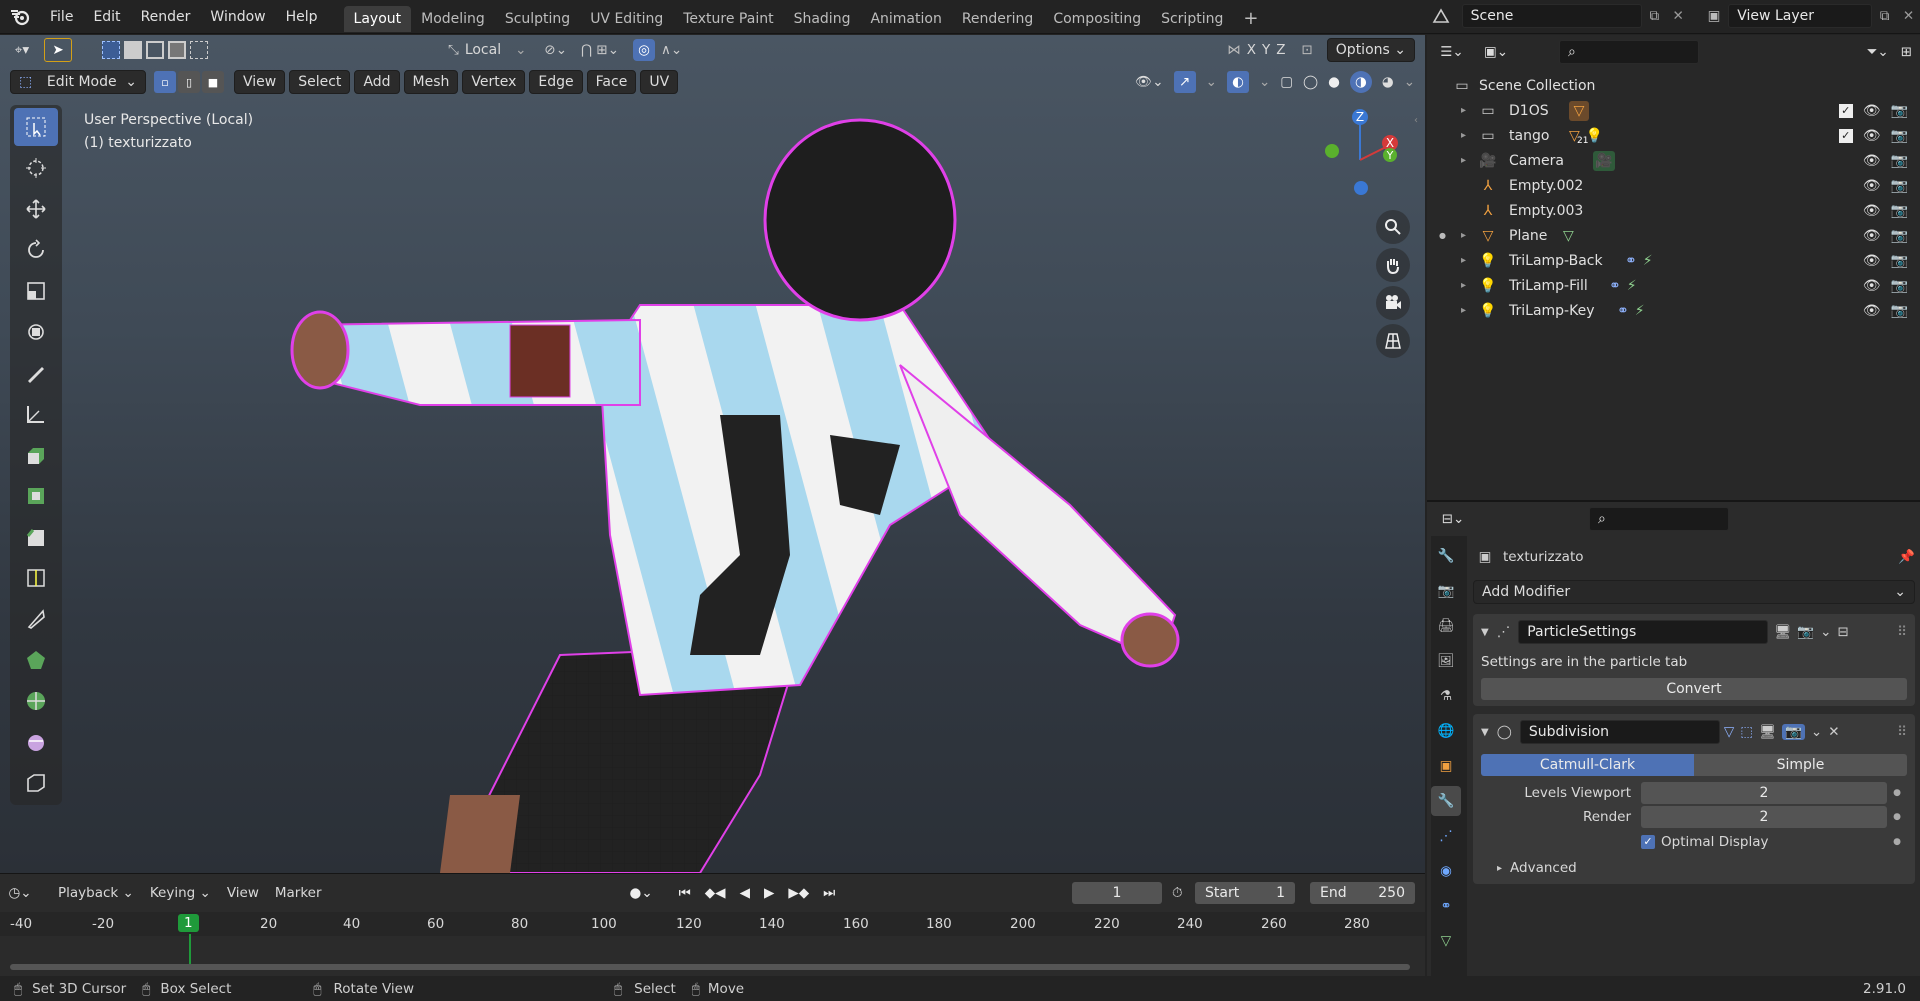 The image size is (1920, 1001). Describe the element at coordinates (745, 893) in the screenshot. I see `play-reverse-icon: ◀` at that location.